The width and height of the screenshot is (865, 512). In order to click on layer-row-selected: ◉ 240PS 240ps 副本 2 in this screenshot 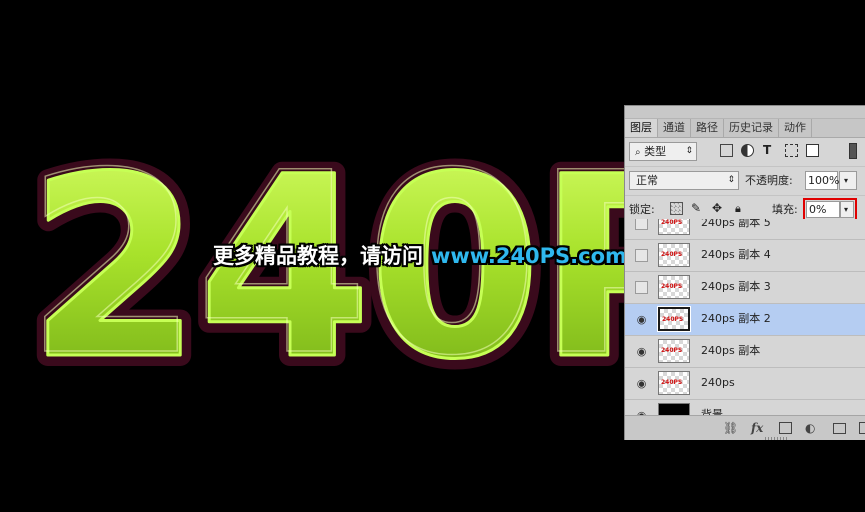, I will do `click(745, 320)`.